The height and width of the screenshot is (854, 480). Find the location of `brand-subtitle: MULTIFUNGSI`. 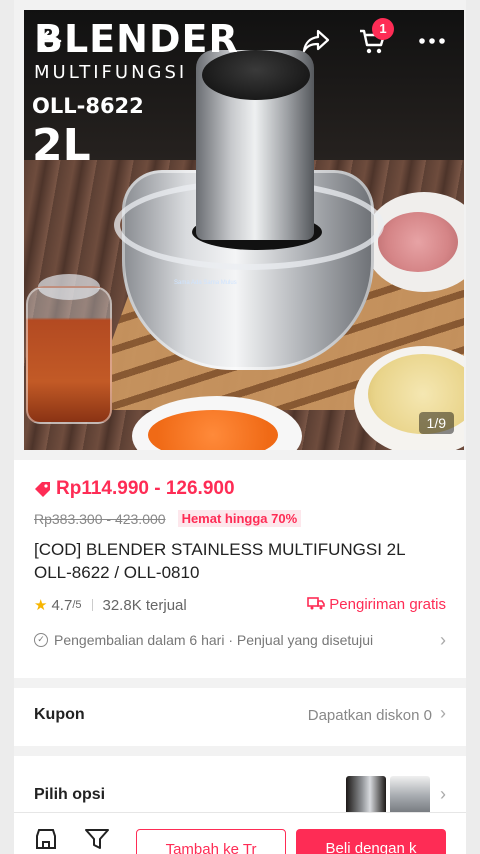

brand-subtitle: MULTIFUNGSI is located at coordinates (111, 72).